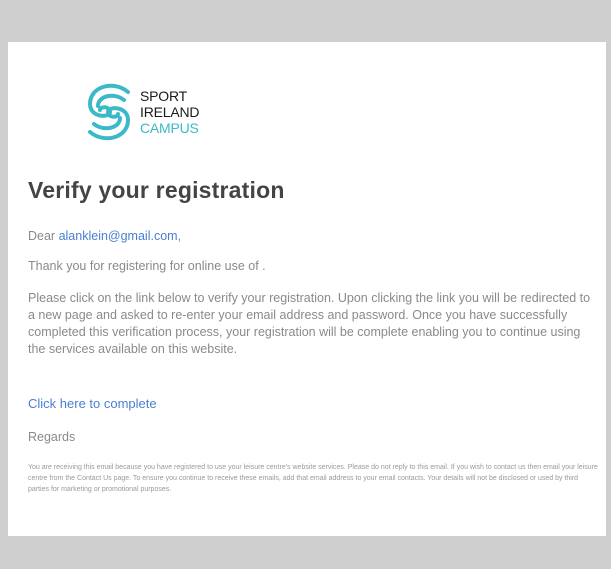 This screenshot has height=569, width=611. I want to click on recipient-email-link: alanklein@gmail.com, so click(118, 236).